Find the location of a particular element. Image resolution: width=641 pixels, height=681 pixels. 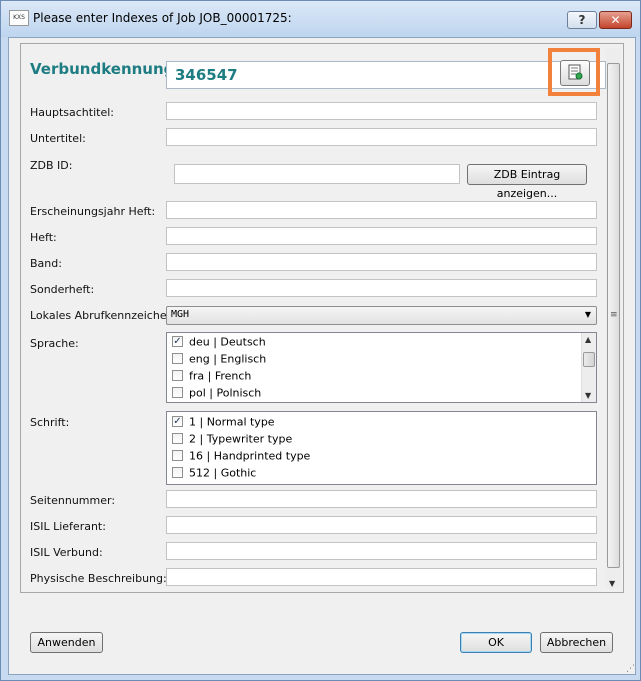

list-item-label: 2 | Typewriter type is located at coordinates (241, 439).